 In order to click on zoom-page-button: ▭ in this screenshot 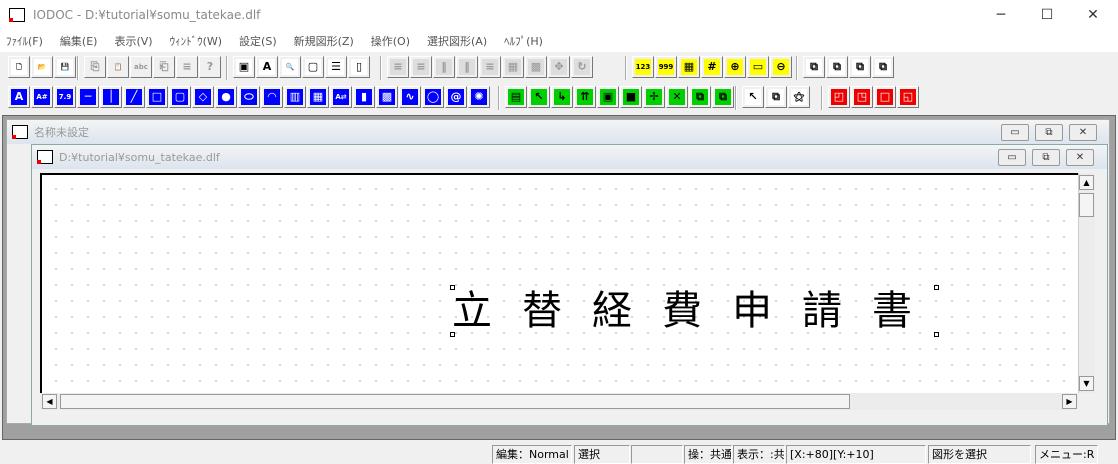, I will do `click(758, 67)`.